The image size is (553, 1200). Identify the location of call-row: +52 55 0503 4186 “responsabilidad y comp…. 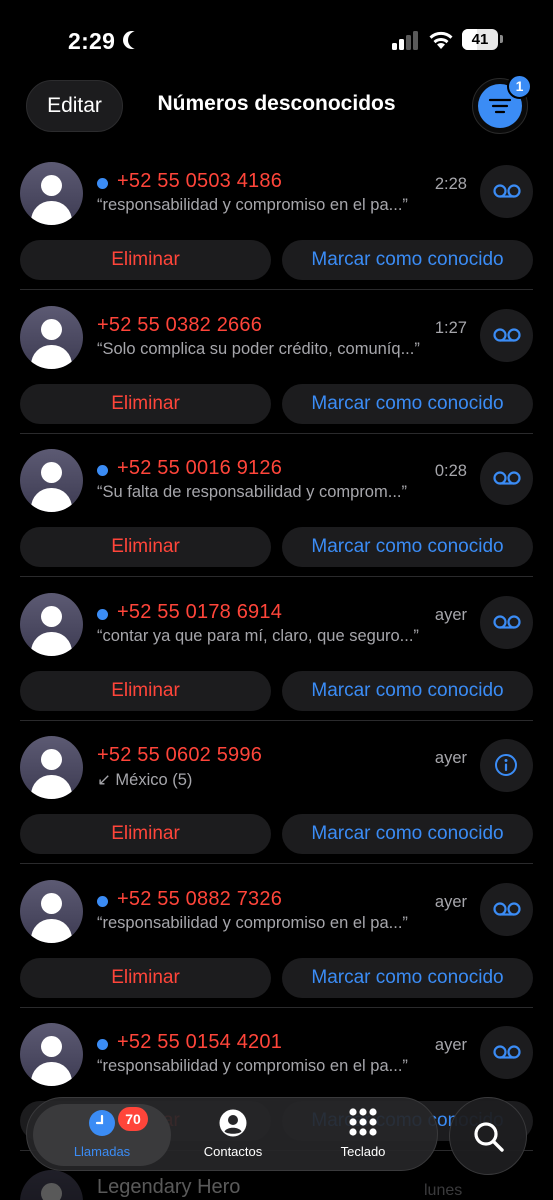
(276, 222).